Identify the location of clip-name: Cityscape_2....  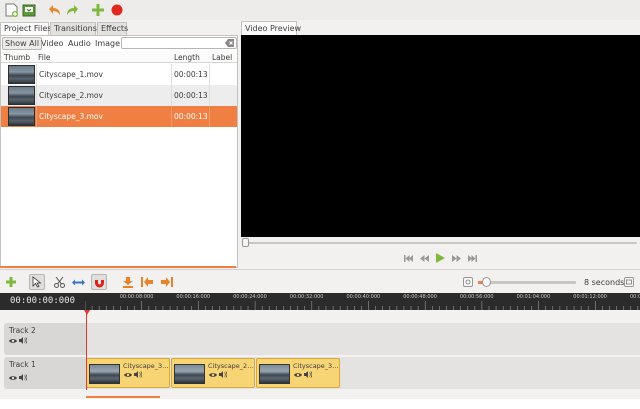
(231, 366).